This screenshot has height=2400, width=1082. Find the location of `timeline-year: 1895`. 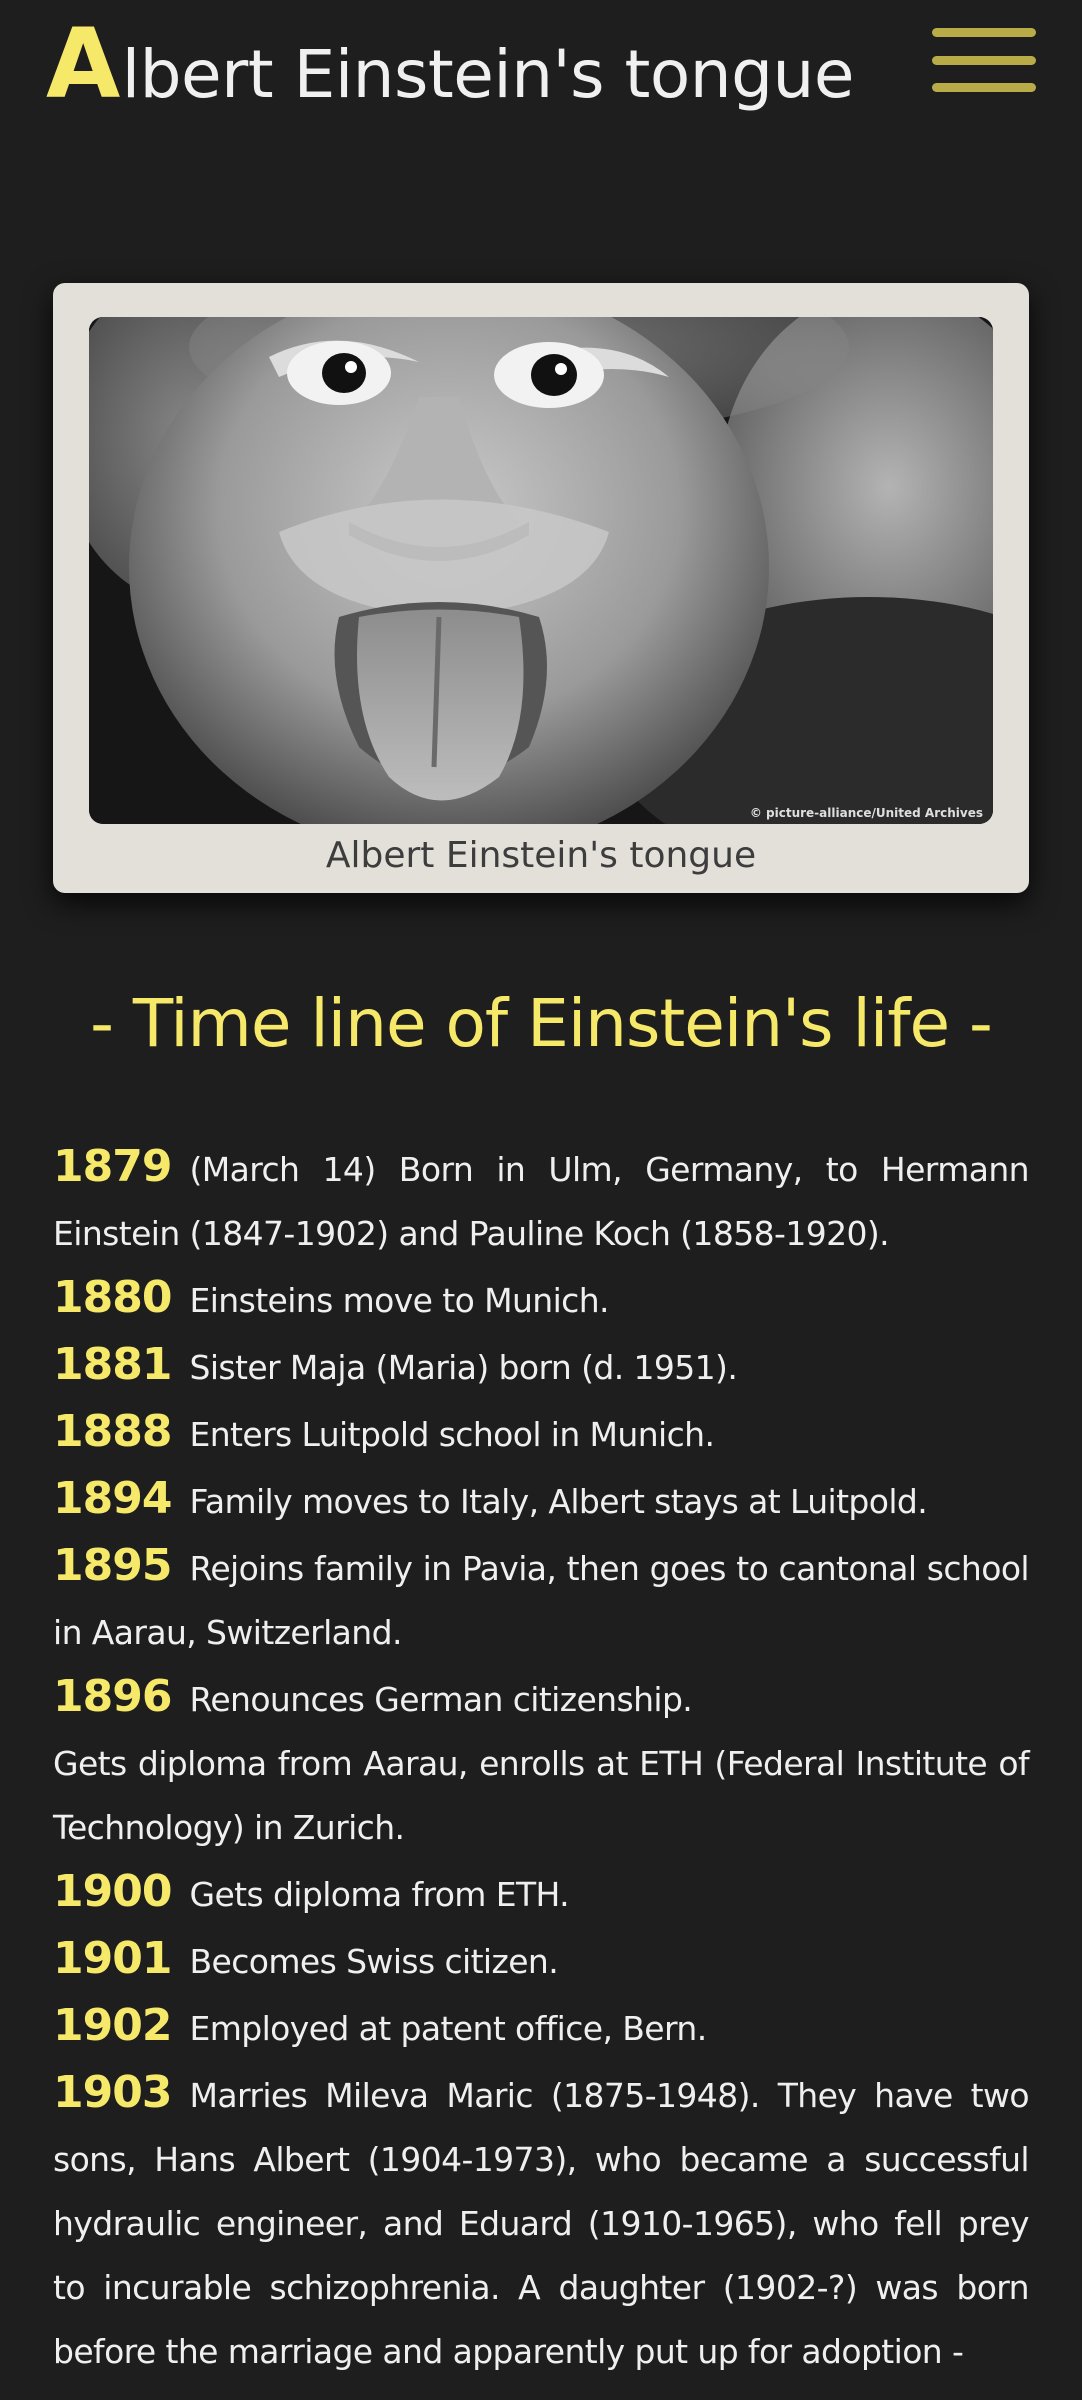

timeline-year: 1895 is located at coordinates (112, 1565).